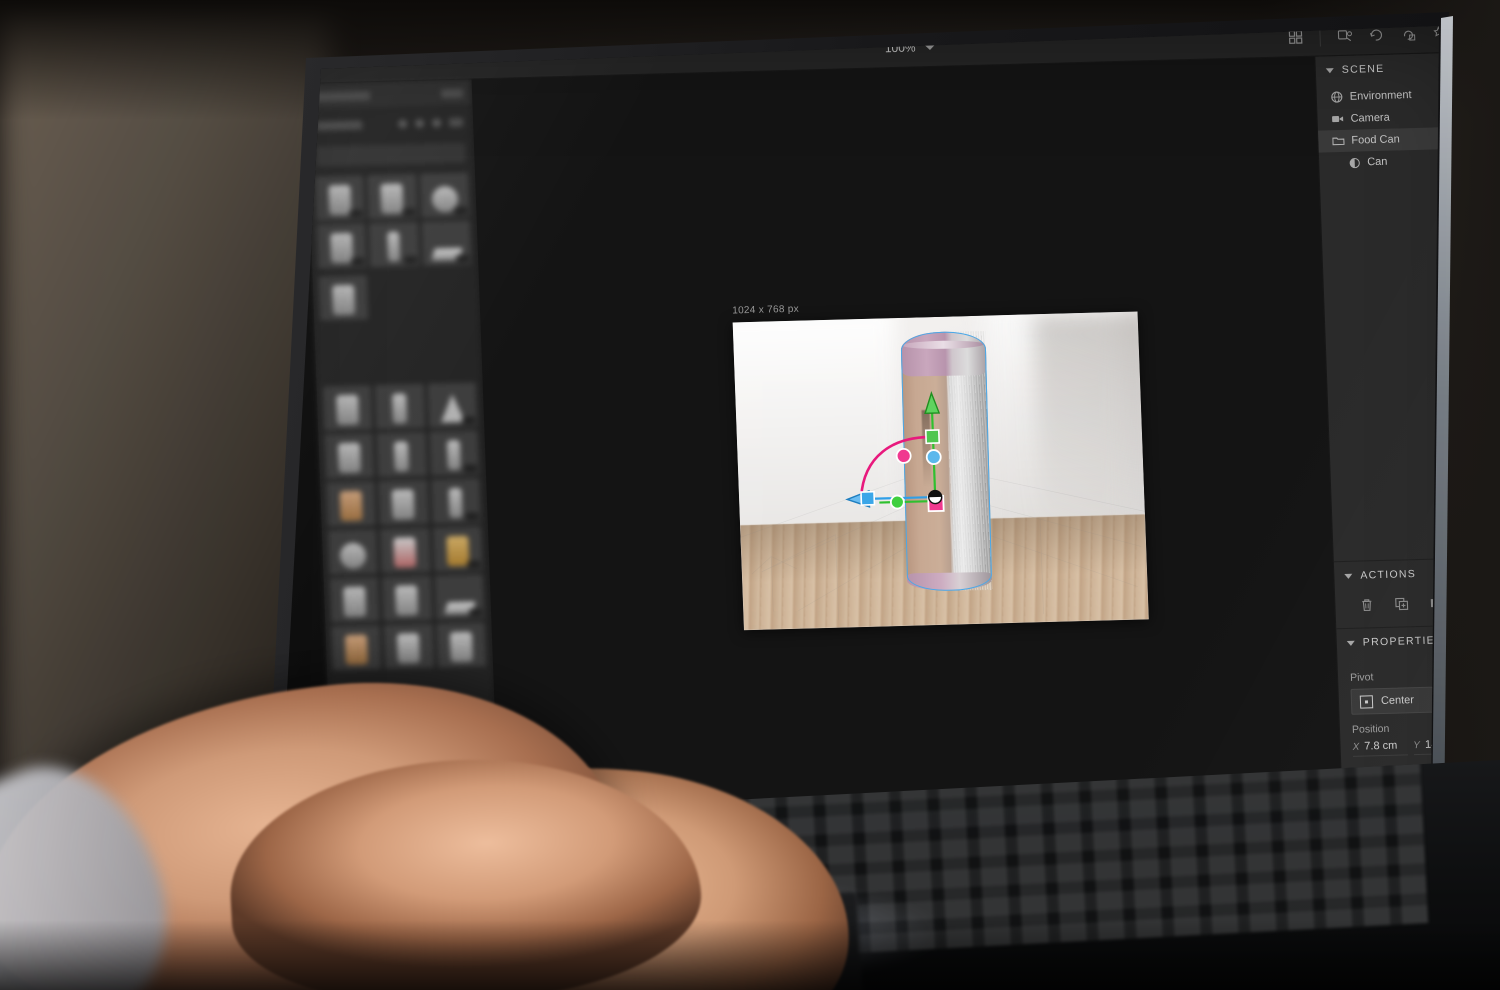 The width and height of the screenshot is (1500, 990). What do you see at coordinates (1337, 97) in the screenshot?
I see `globe-icon` at bounding box center [1337, 97].